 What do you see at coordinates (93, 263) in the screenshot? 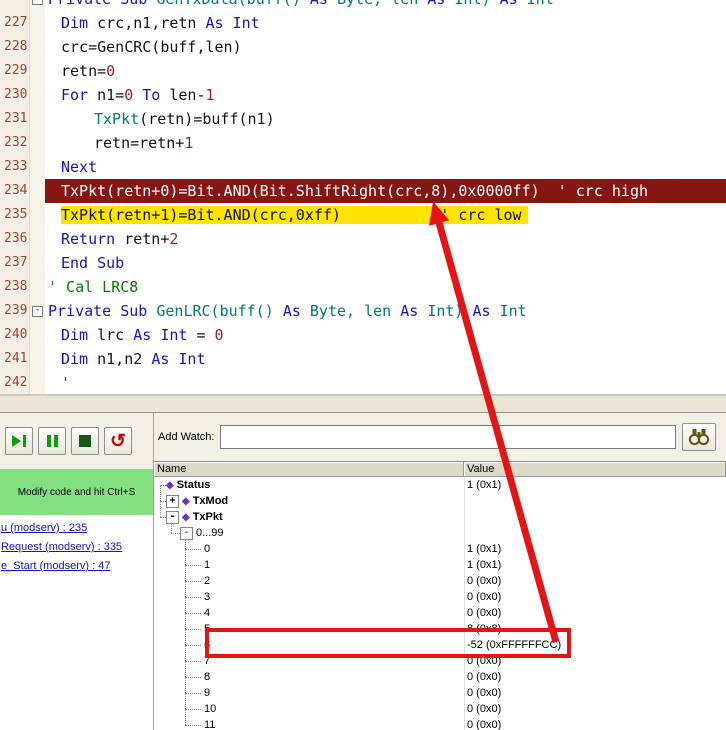
I see `code-text: End Sub` at bounding box center [93, 263].